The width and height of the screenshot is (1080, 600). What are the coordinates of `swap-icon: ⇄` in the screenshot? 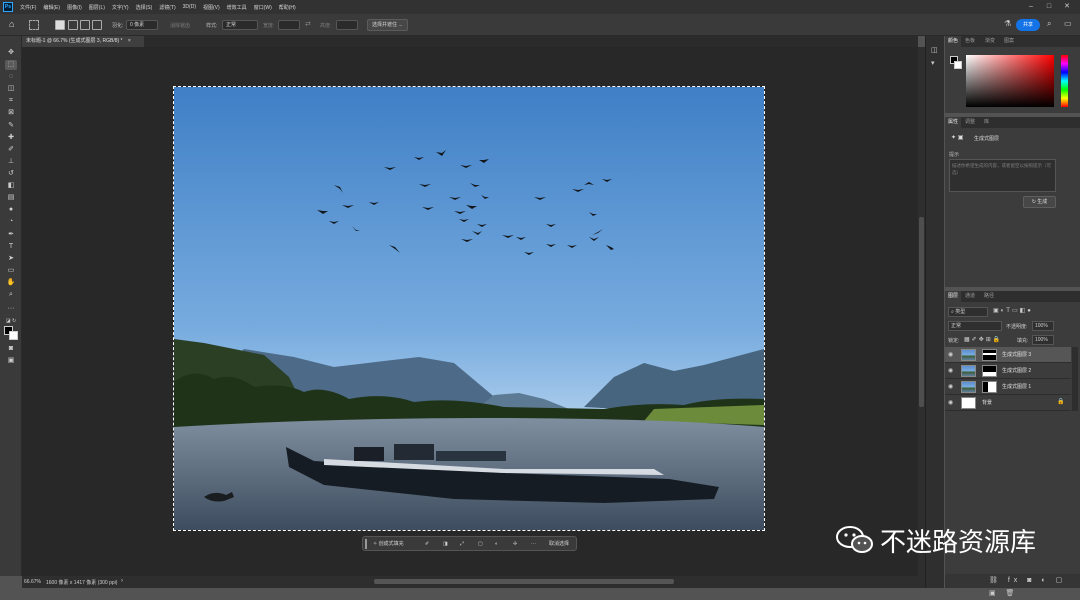 It's located at (308, 24).